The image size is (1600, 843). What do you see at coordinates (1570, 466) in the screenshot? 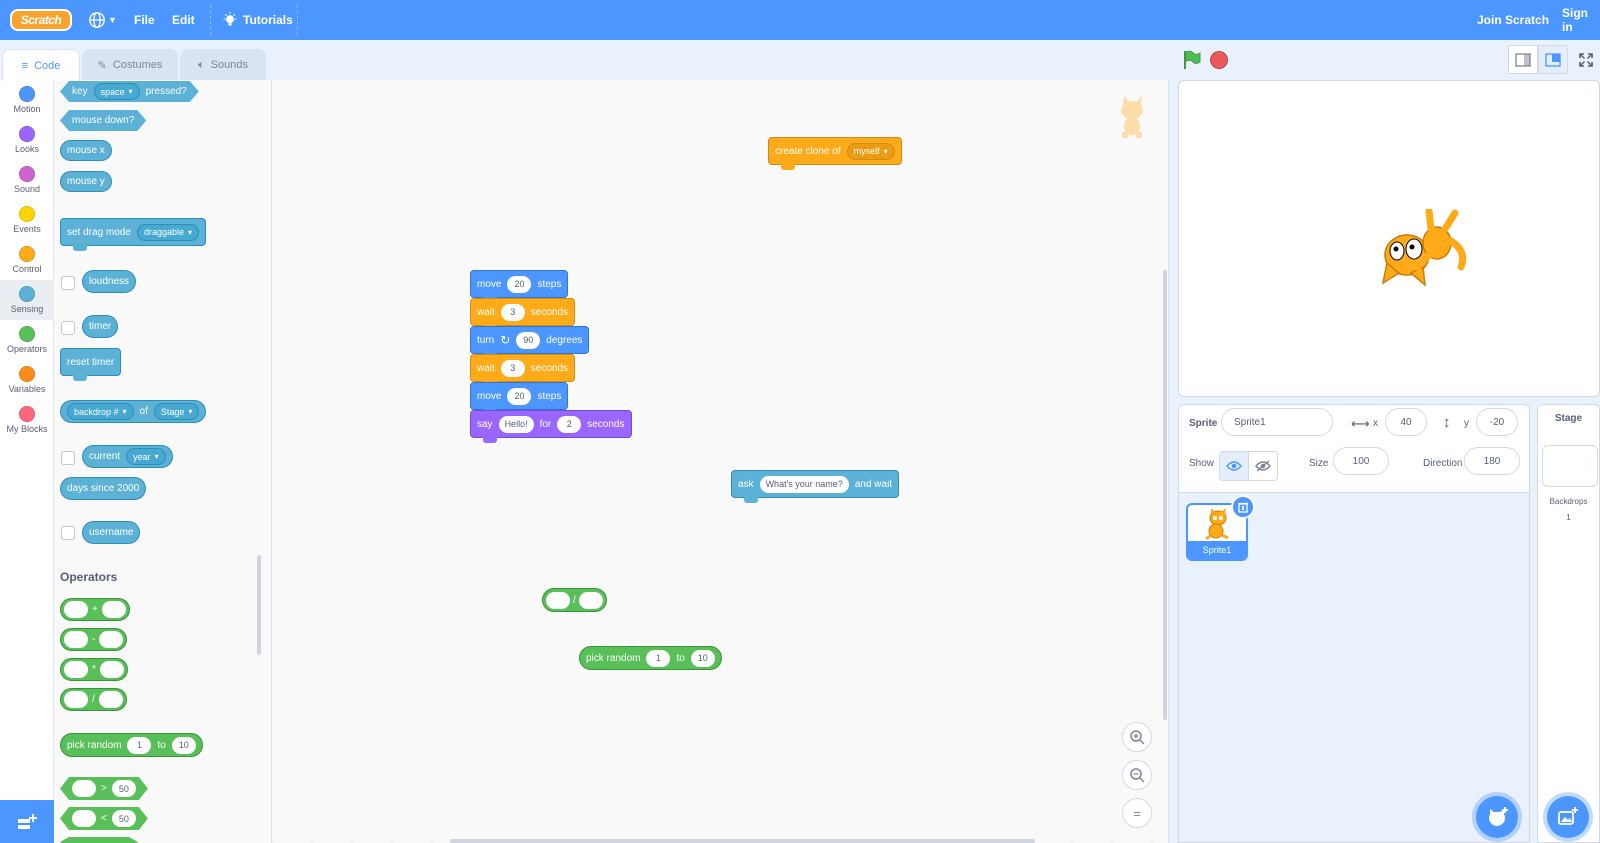
I see `stage-thumbnail` at bounding box center [1570, 466].